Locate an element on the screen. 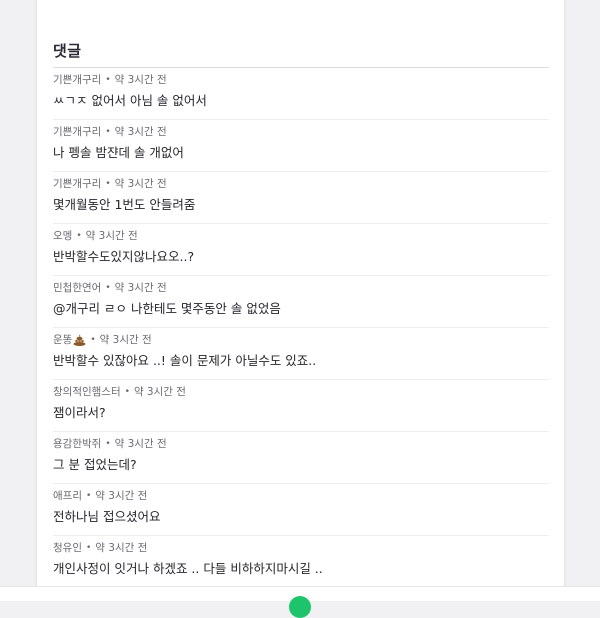  comment-author: 창의적인햄스터 is located at coordinates (87, 391).